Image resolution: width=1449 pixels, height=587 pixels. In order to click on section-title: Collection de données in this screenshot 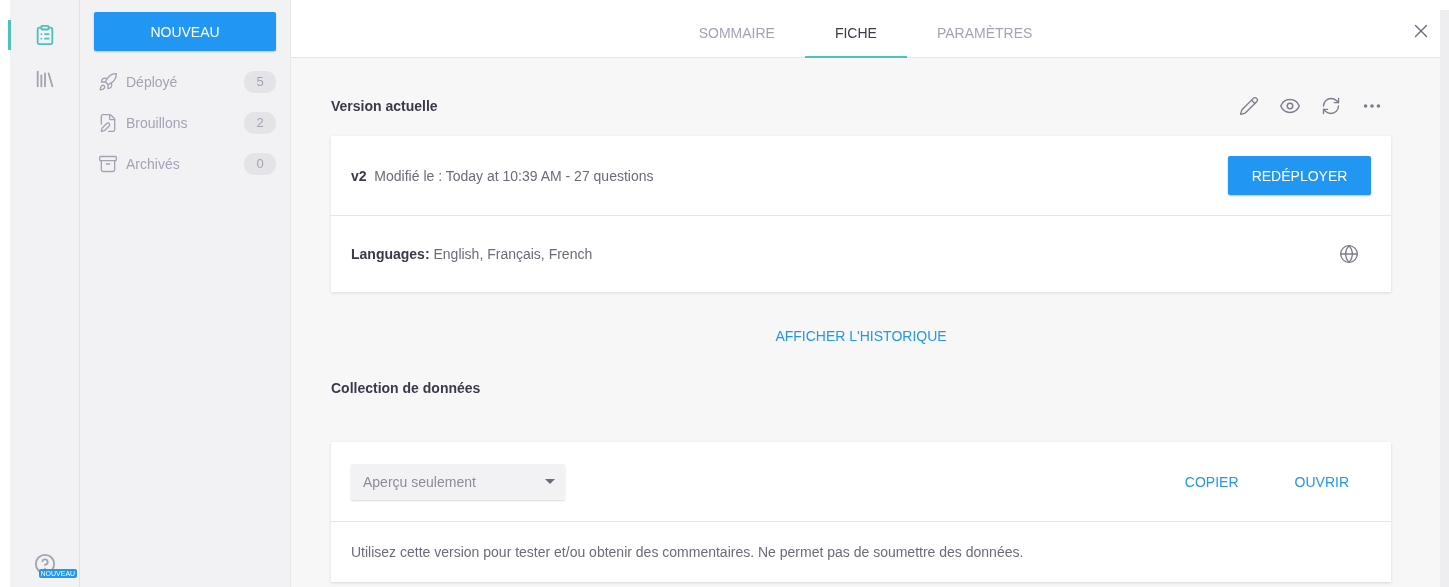, I will do `click(406, 388)`.